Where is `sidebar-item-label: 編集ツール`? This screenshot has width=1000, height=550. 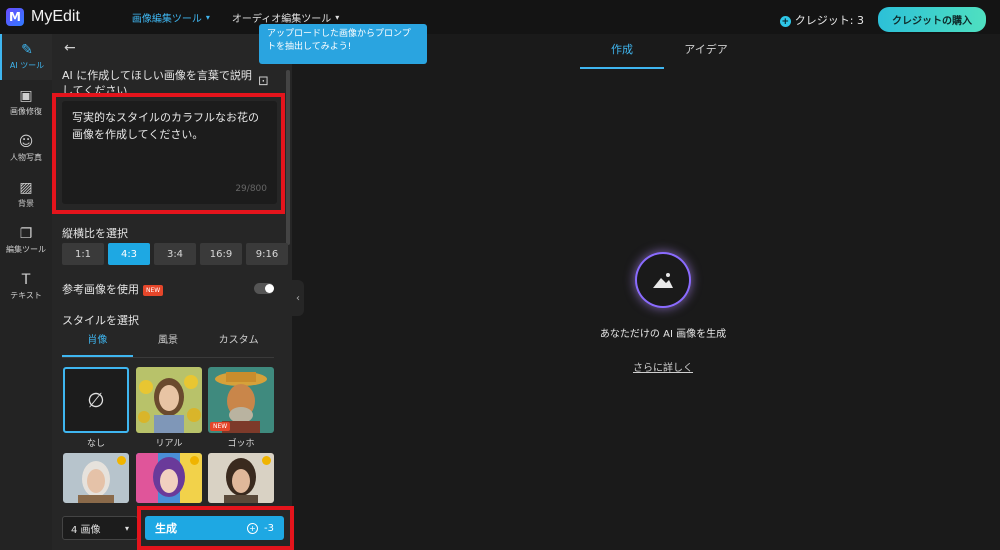
sidebar-item-label: 編集ツール is located at coordinates (26, 249).